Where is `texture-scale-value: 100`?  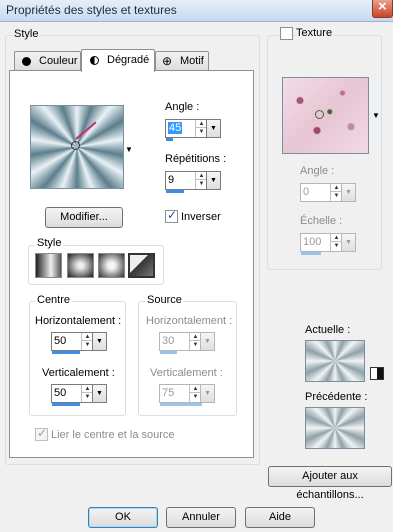
texture-scale-value: 100 is located at coordinates (312, 242).